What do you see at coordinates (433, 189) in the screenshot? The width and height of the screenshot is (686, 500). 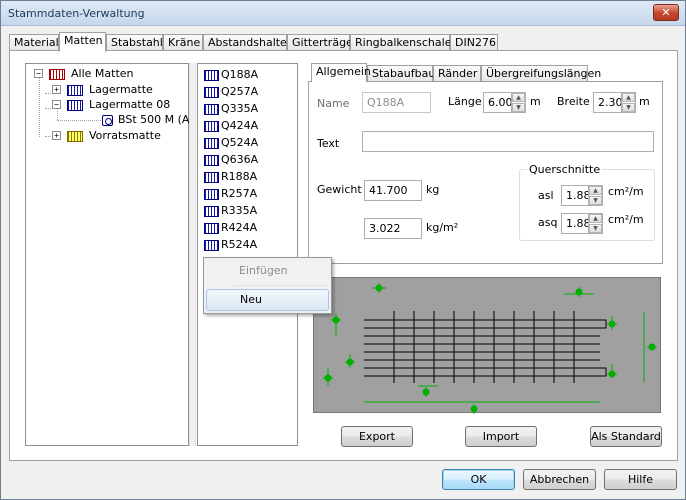 I see `weight-unit: kg` at bounding box center [433, 189].